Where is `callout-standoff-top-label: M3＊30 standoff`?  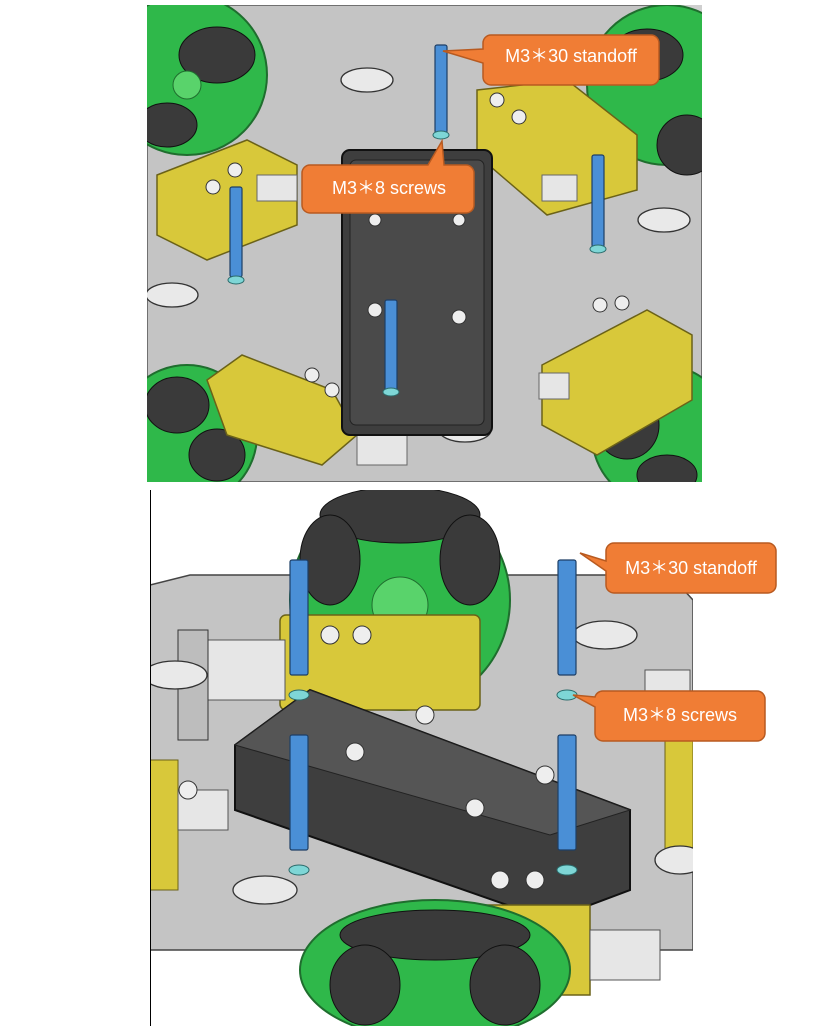
callout-standoff-top-label: M3＊30 standoff is located at coordinates (571, 56).